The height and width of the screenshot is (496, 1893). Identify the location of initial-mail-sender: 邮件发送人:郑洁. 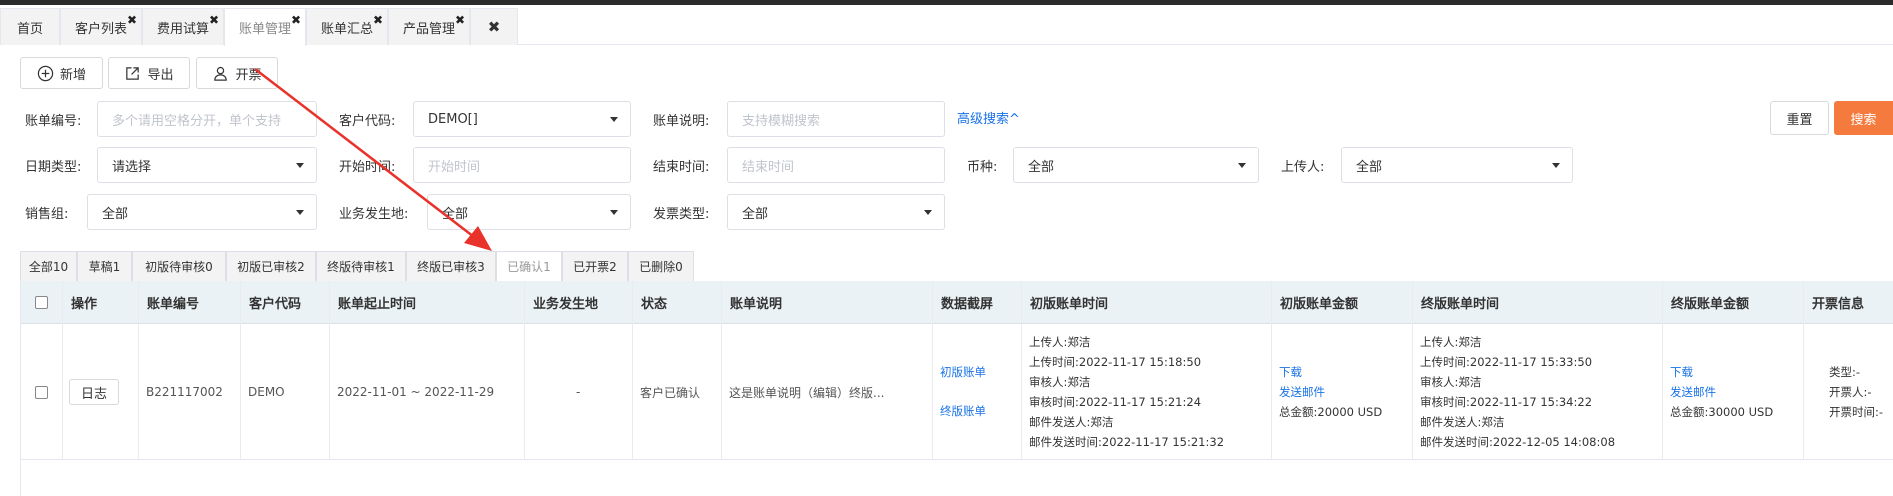
(1071, 421).